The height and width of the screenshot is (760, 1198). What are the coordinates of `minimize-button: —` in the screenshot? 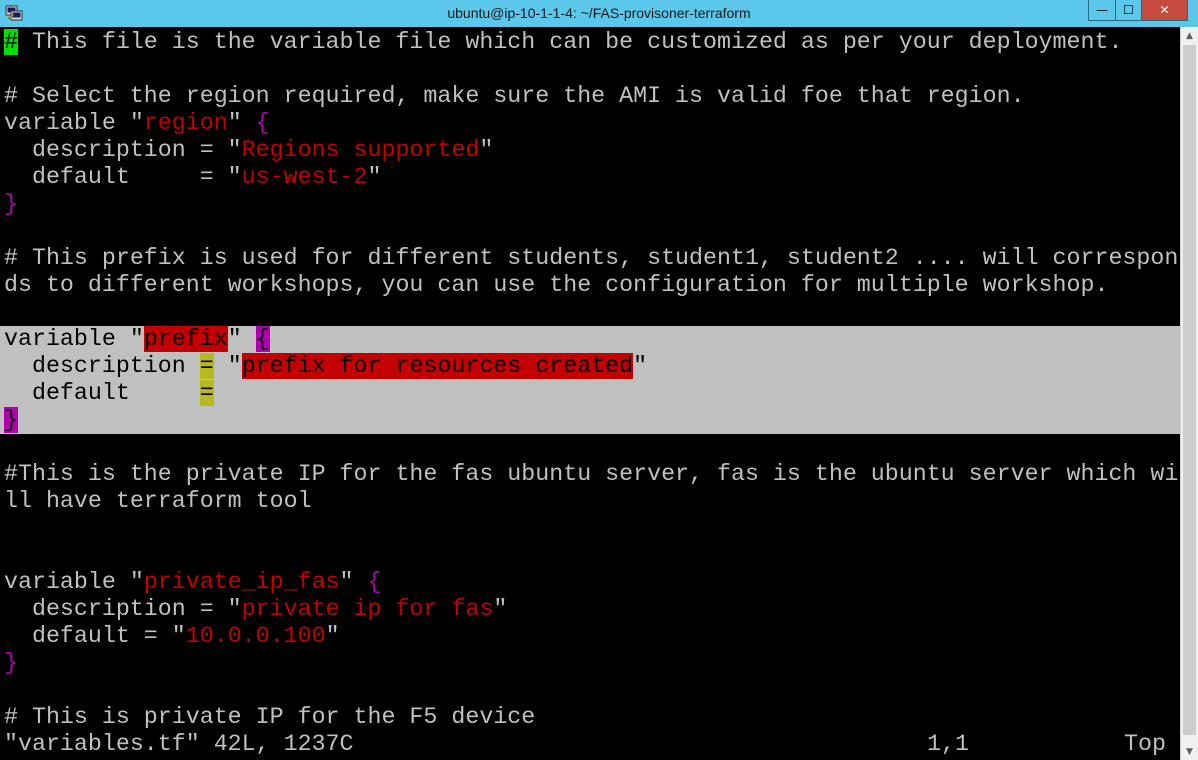 It's located at (1102, 10).